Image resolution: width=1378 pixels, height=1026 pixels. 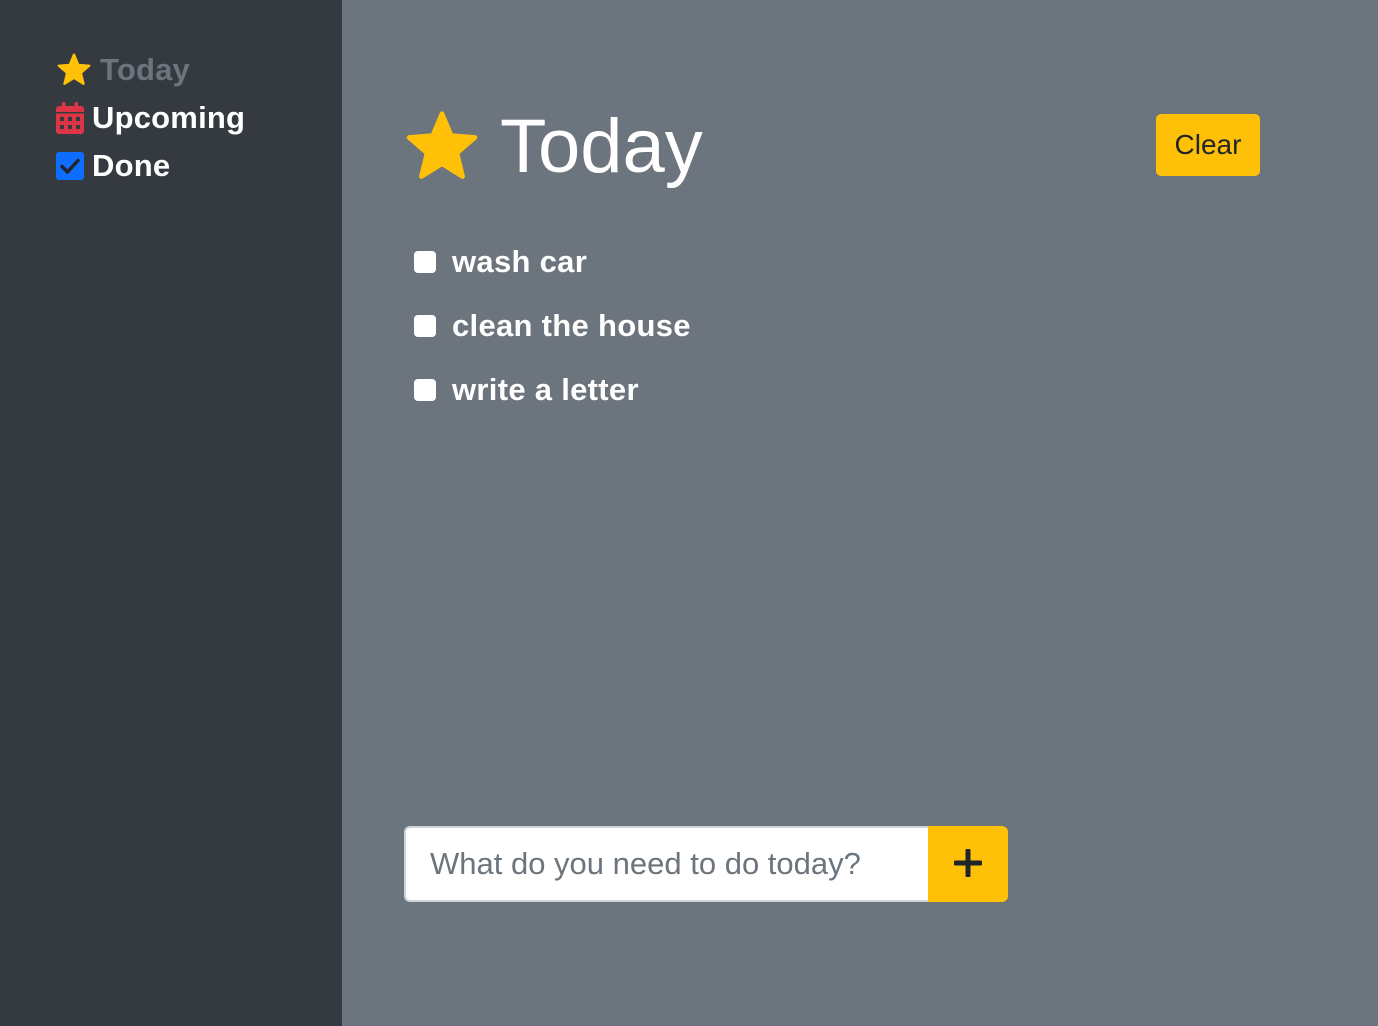 I want to click on sidebar-item-label: Upcoming, so click(x=169, y=117).